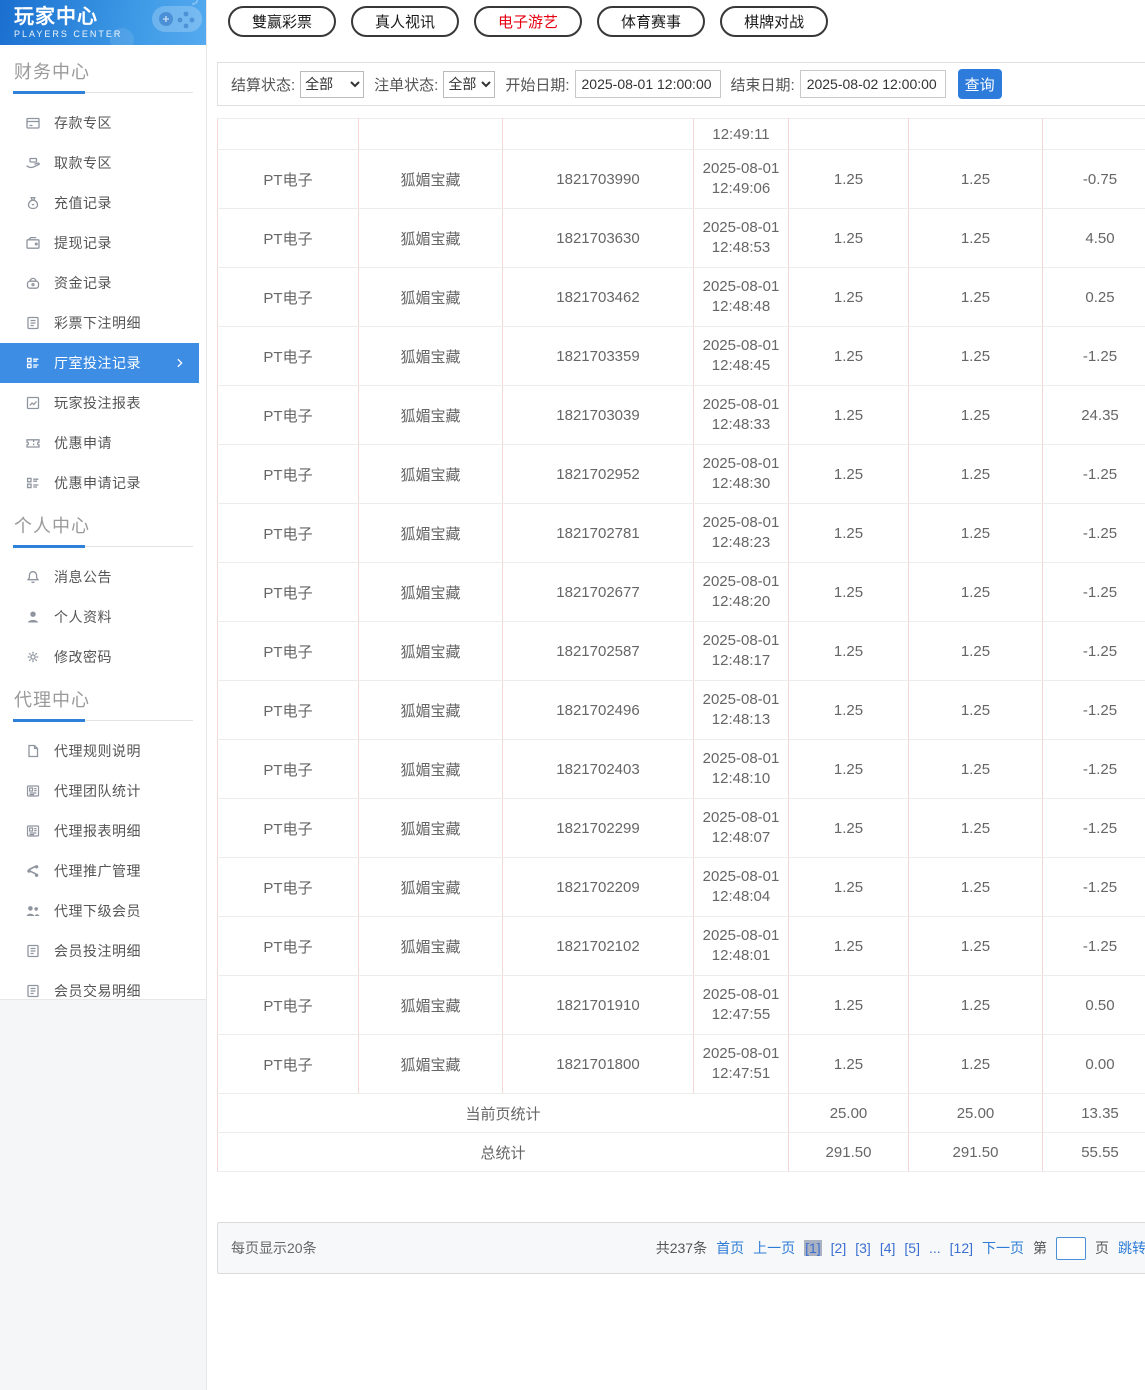 The height and width of the screenshot is (1390, 1145). Describe the element at coordinates (103, 483) in the screenshot. I see `sidebar-item-优惠申请记录: 优惠申请记录` at that location.